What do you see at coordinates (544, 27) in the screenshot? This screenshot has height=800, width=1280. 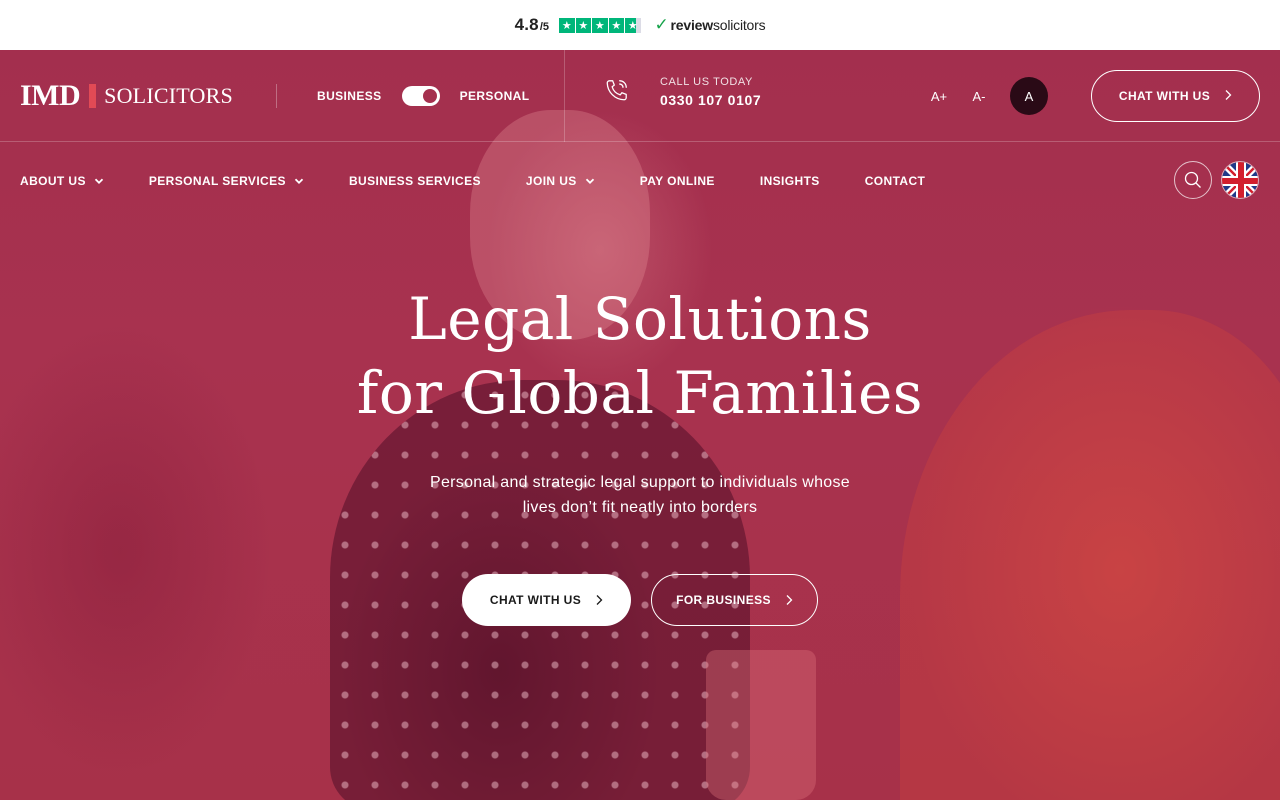 I see `rating-scale: /5` at bounding box center [544, 27].